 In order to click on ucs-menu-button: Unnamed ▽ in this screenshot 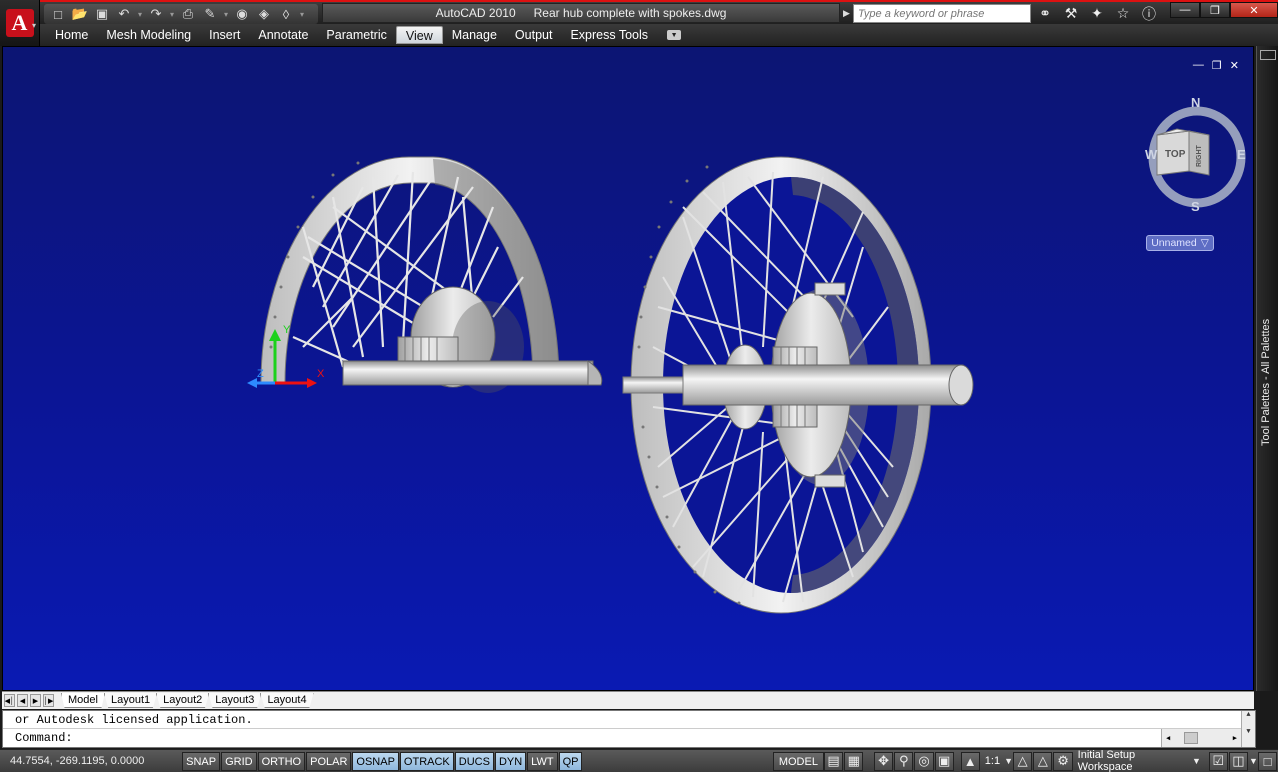, I will do `click(1180, 243)`.